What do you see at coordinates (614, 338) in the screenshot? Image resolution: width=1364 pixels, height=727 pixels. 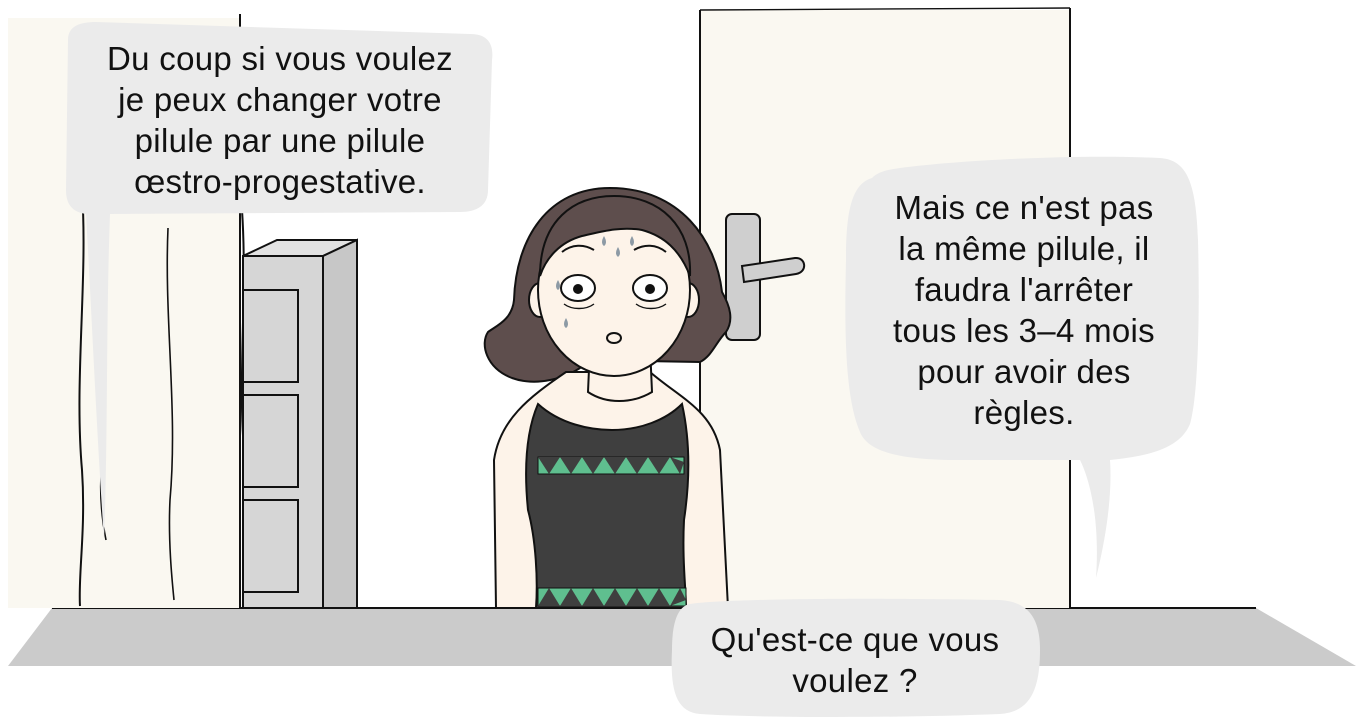 I see `mouth` at bounding box center [614, 338].